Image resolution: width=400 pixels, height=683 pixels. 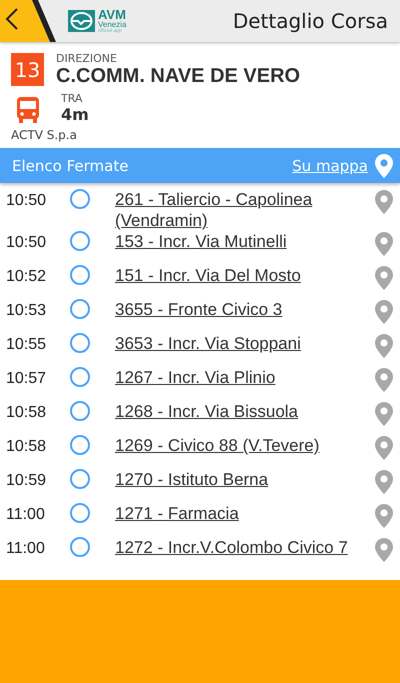 What do you see at coordinates (26, 345) in the screenshot?
I see `stop-time: 10:55` at bounding box center [26, 345].